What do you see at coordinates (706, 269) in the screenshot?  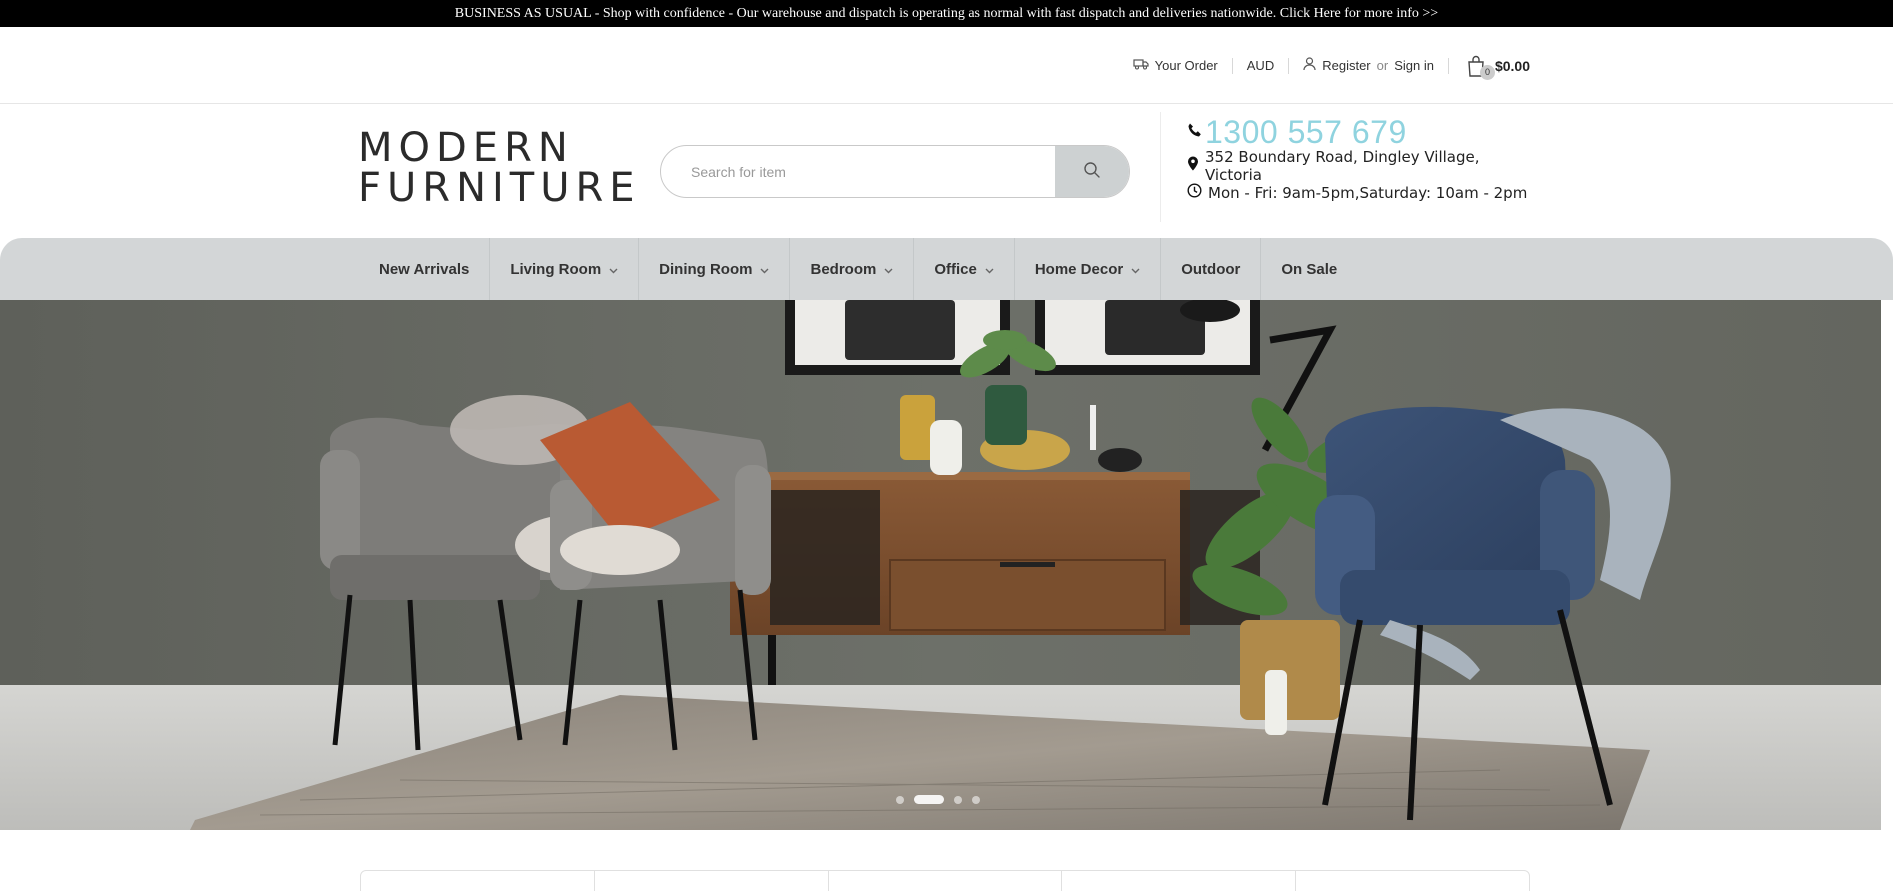 I see `nav-item-label: Dining Room` at bounding box center [706, 269].